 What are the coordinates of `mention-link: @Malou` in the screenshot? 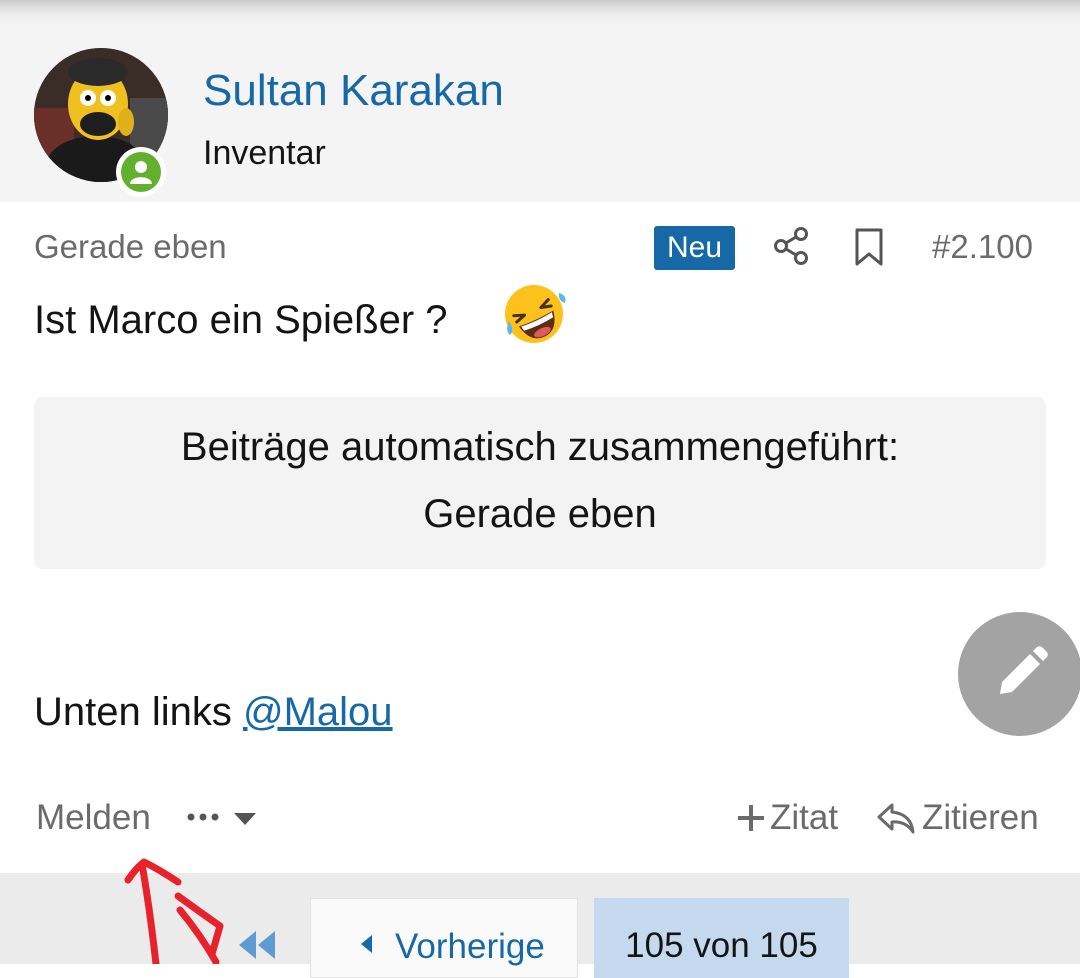 It's located at (318, 712).